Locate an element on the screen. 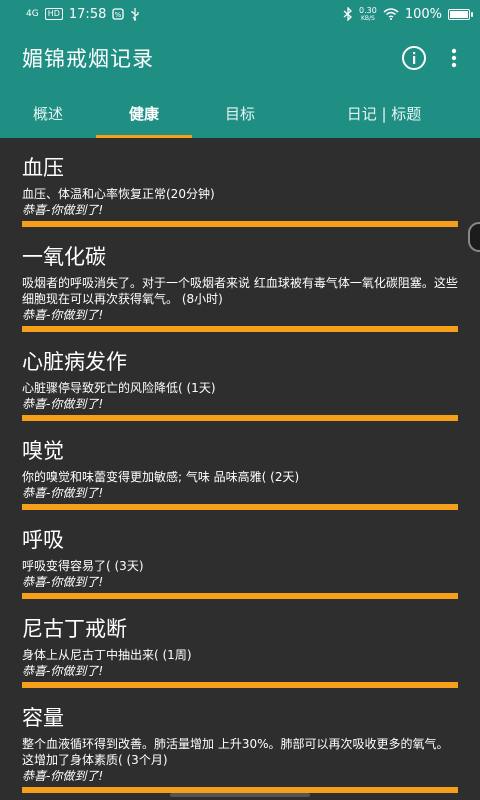  card-title: 嗅觉 is located at coordinates (43, 451).